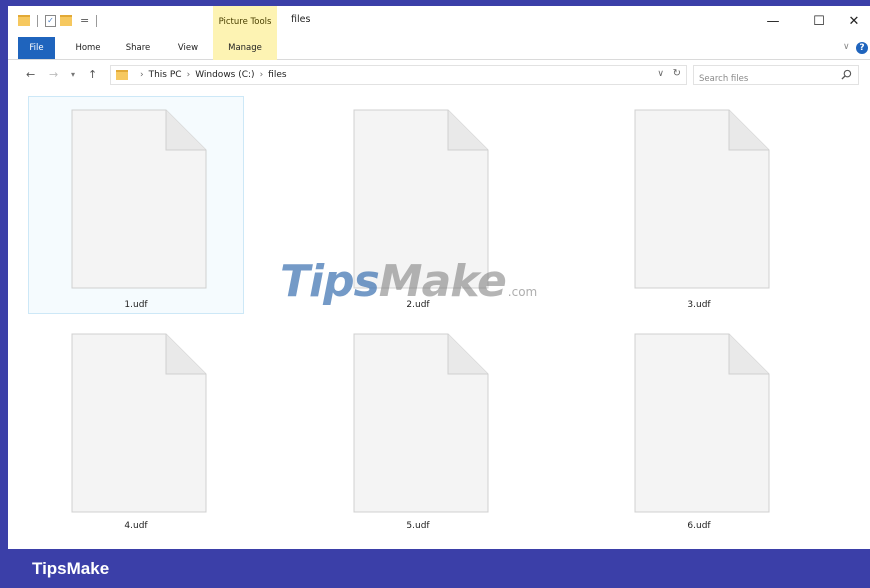  What do you see at coordinates (819, 21) in the screenshot?
I see `maximize-button: ☐` at bounding box center [819, 21].